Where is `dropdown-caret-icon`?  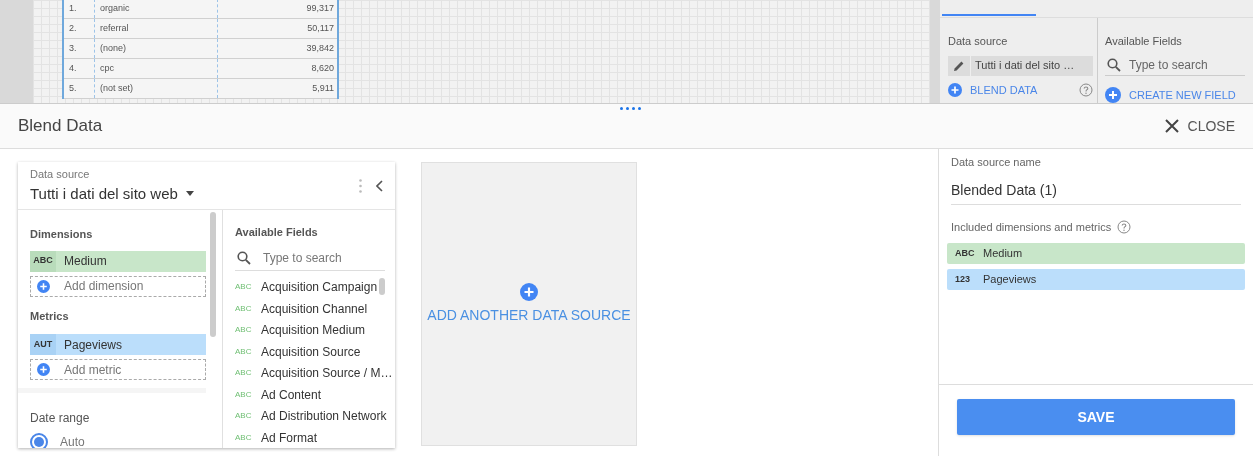 dropdown-caret-icon is located at coordinates (189, 194).